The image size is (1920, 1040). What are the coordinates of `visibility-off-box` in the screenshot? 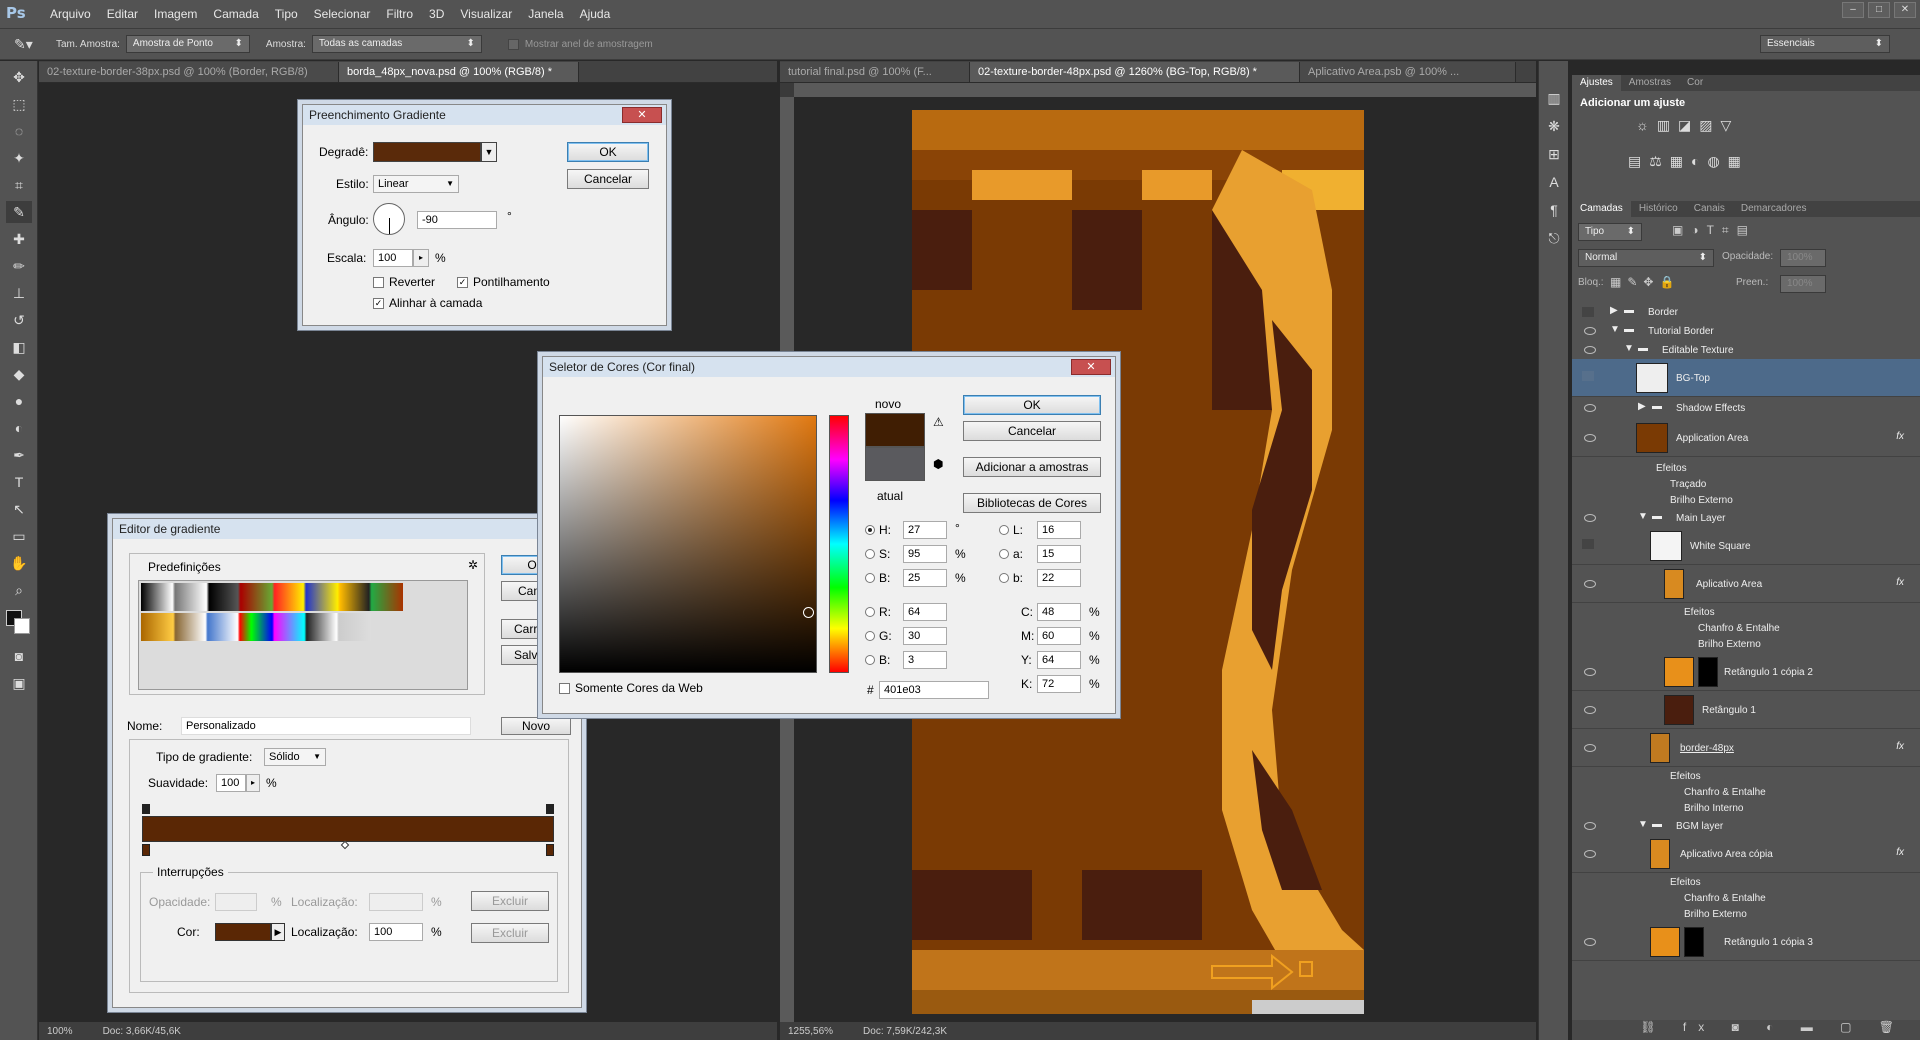 It's located at (1588, 312).